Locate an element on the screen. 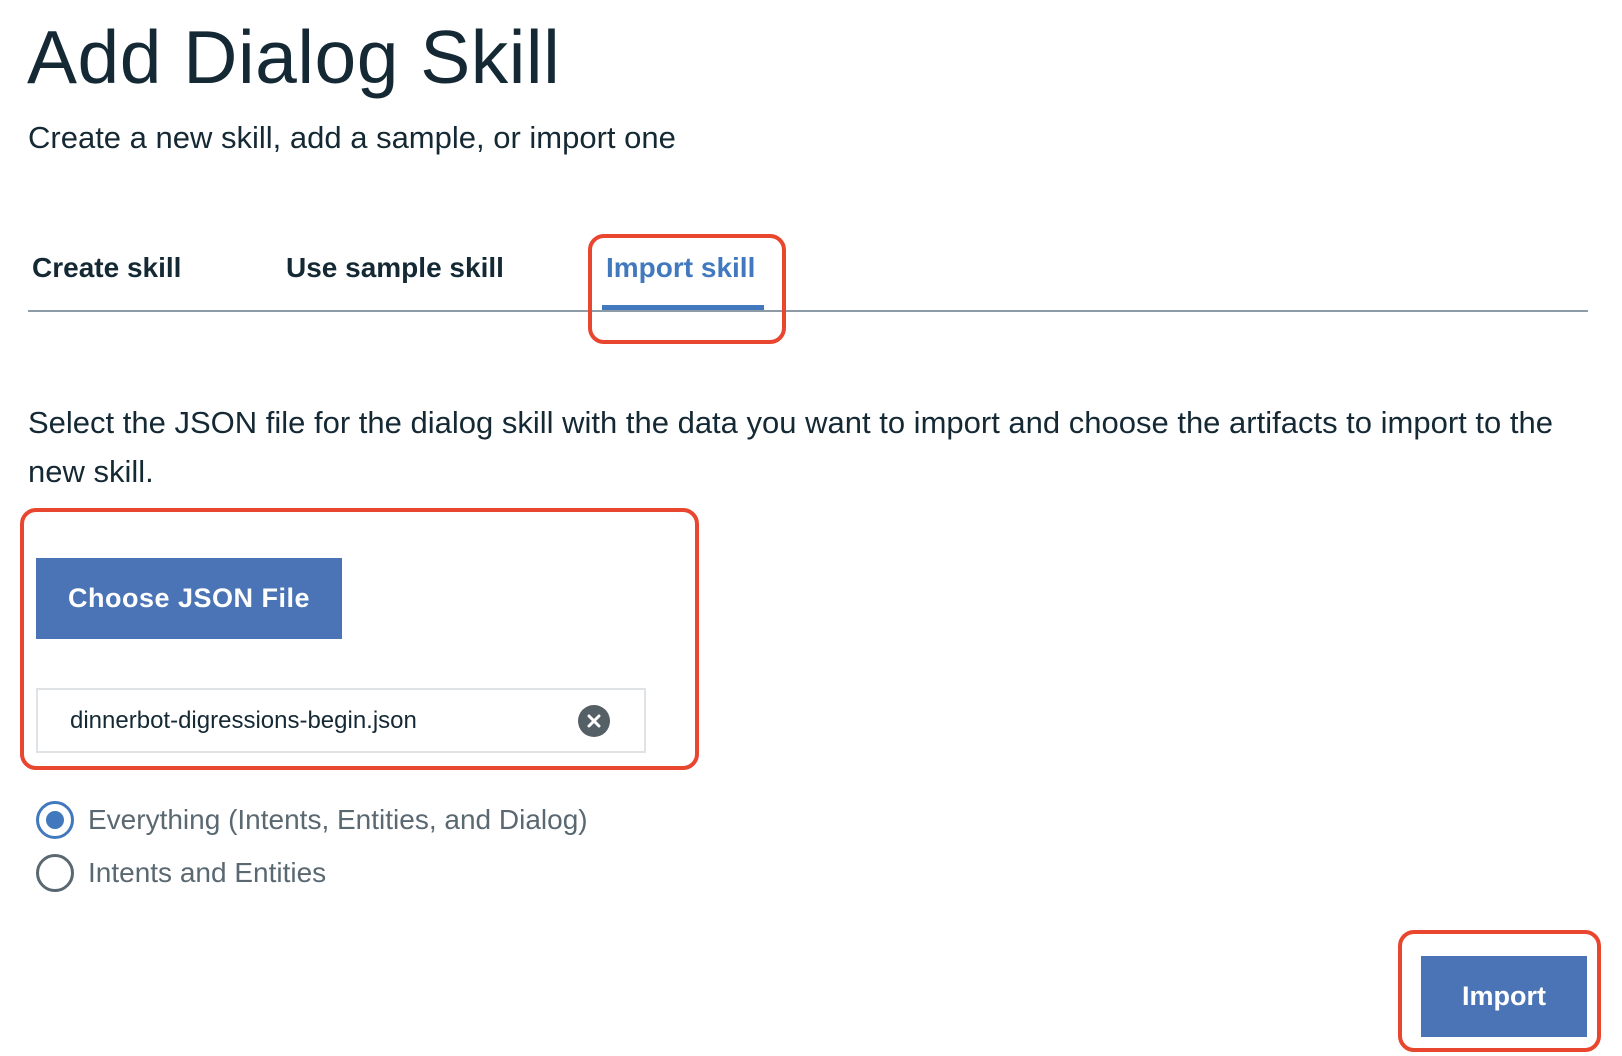  option-intents-entities: Intents and Entities is located at coordinates (181, 873).